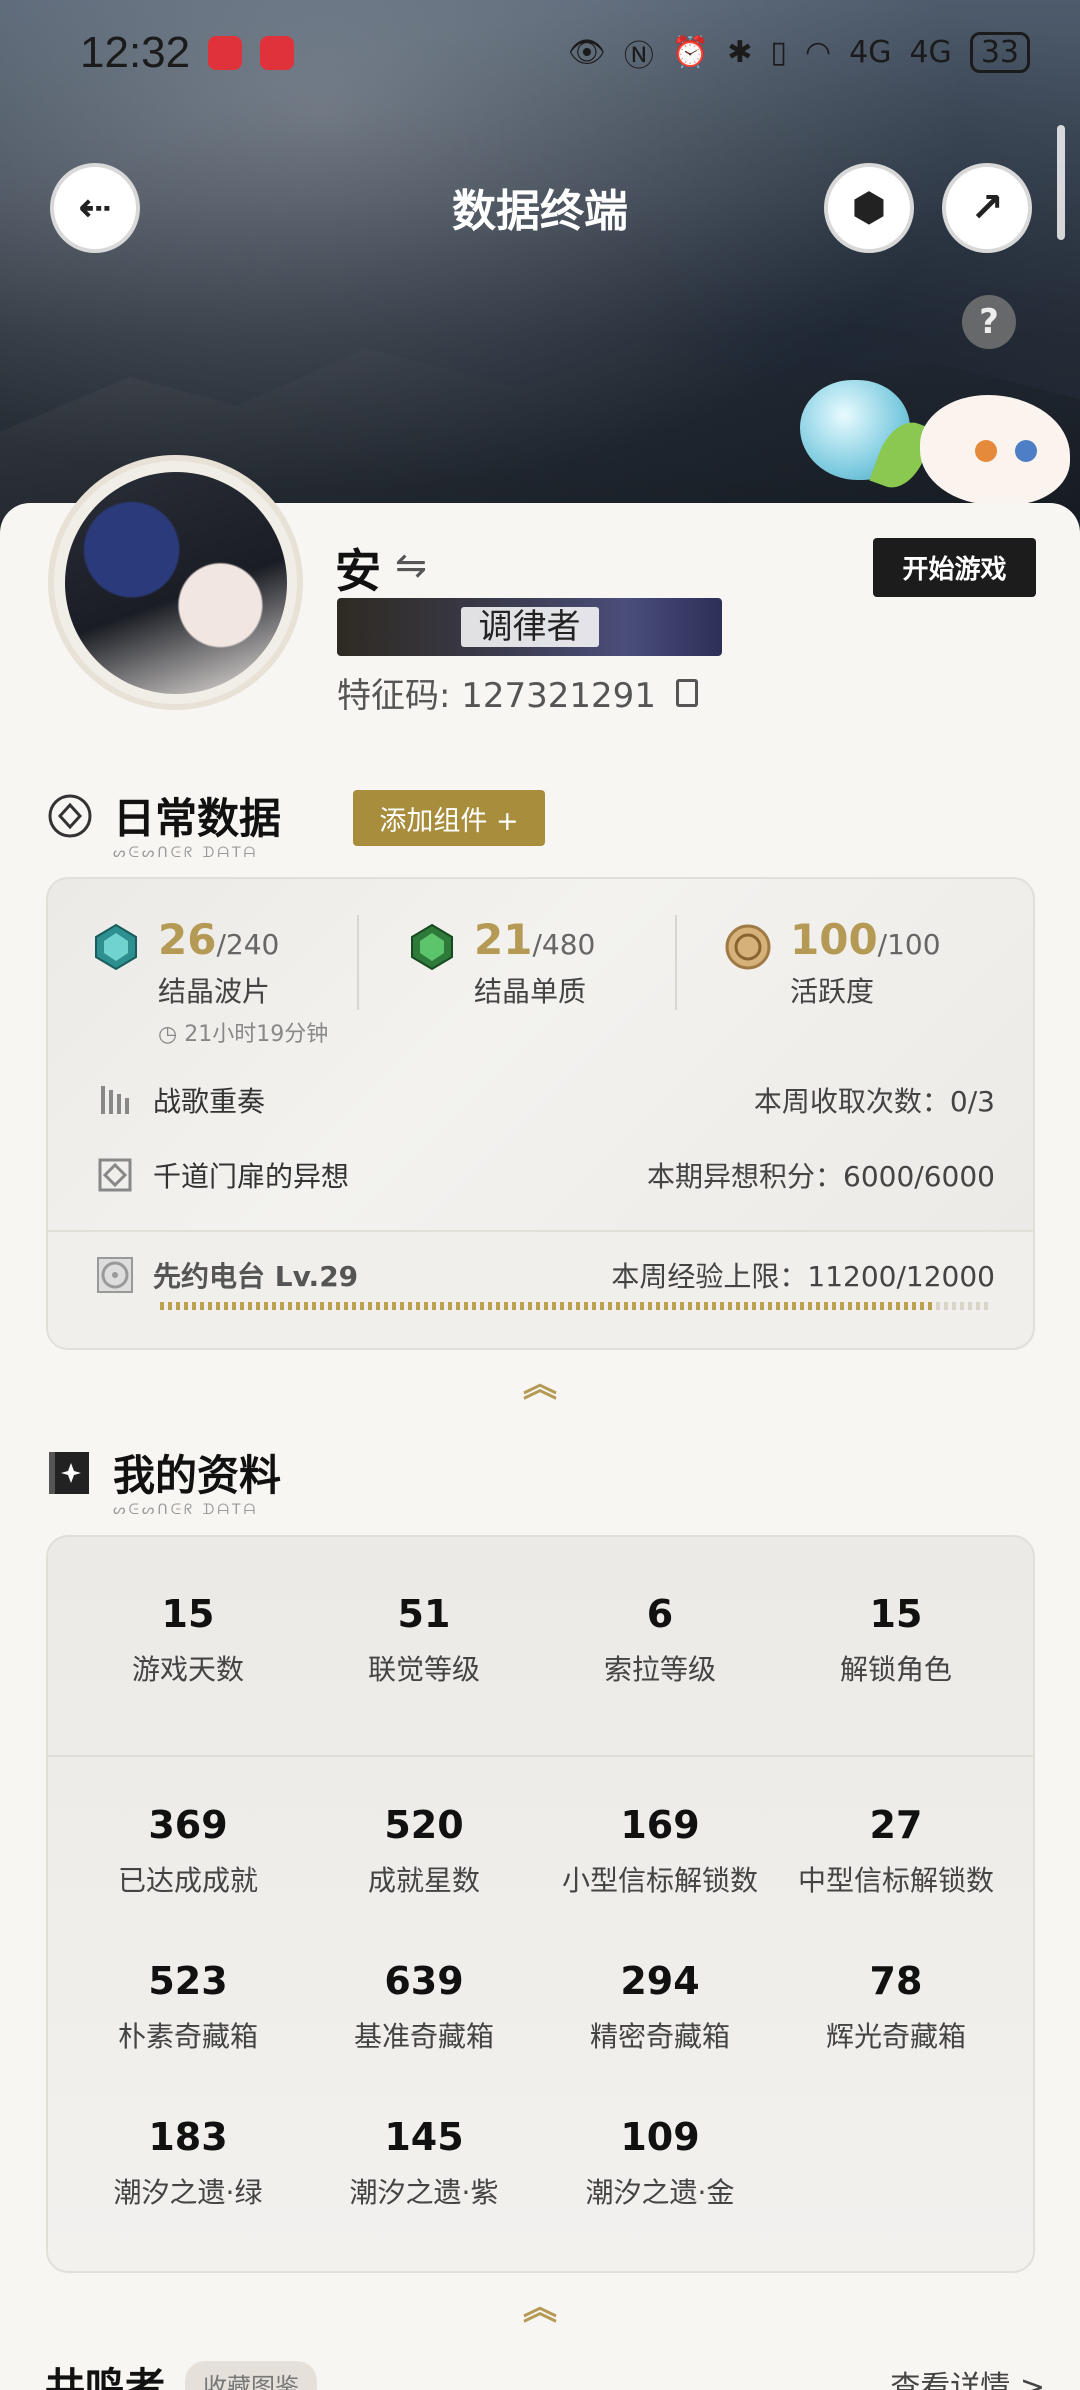 The image size is (1080, 2390). Describe the element at coordinates (449, 818) in the screenshot. I see `add-widget-button: 添加组件 +` at that location.